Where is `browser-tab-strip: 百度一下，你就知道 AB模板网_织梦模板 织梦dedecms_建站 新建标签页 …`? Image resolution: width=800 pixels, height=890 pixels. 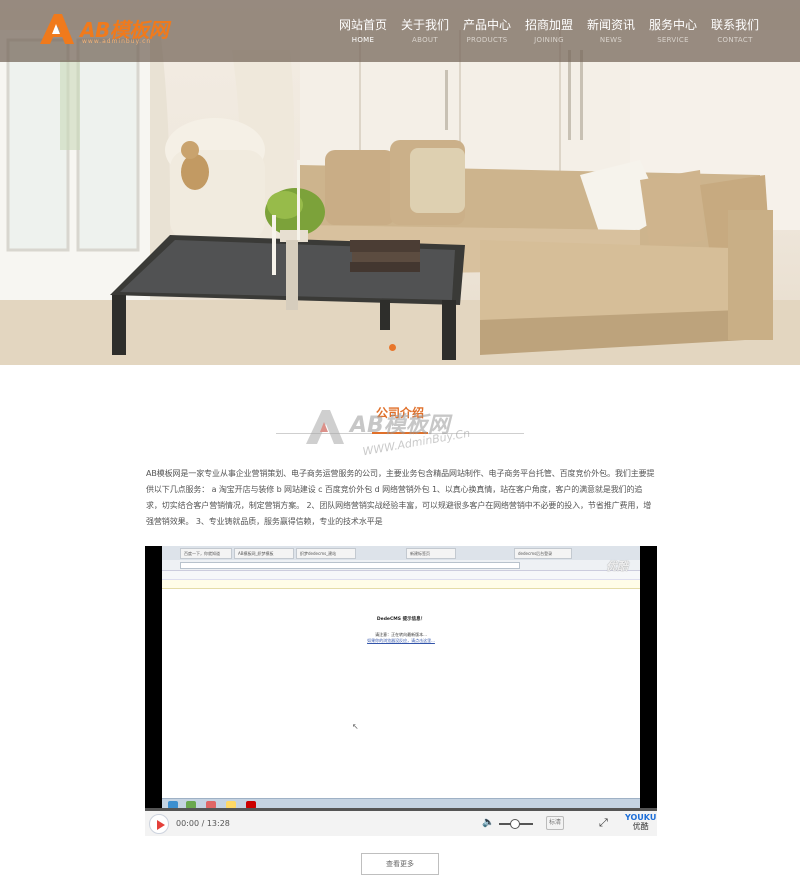 browser-tab-strip: 百度一下，你就知道 AB模板网_织梦模板 织梦dedecms_建站 新建标签页 … is located at coordinates (401, 553).